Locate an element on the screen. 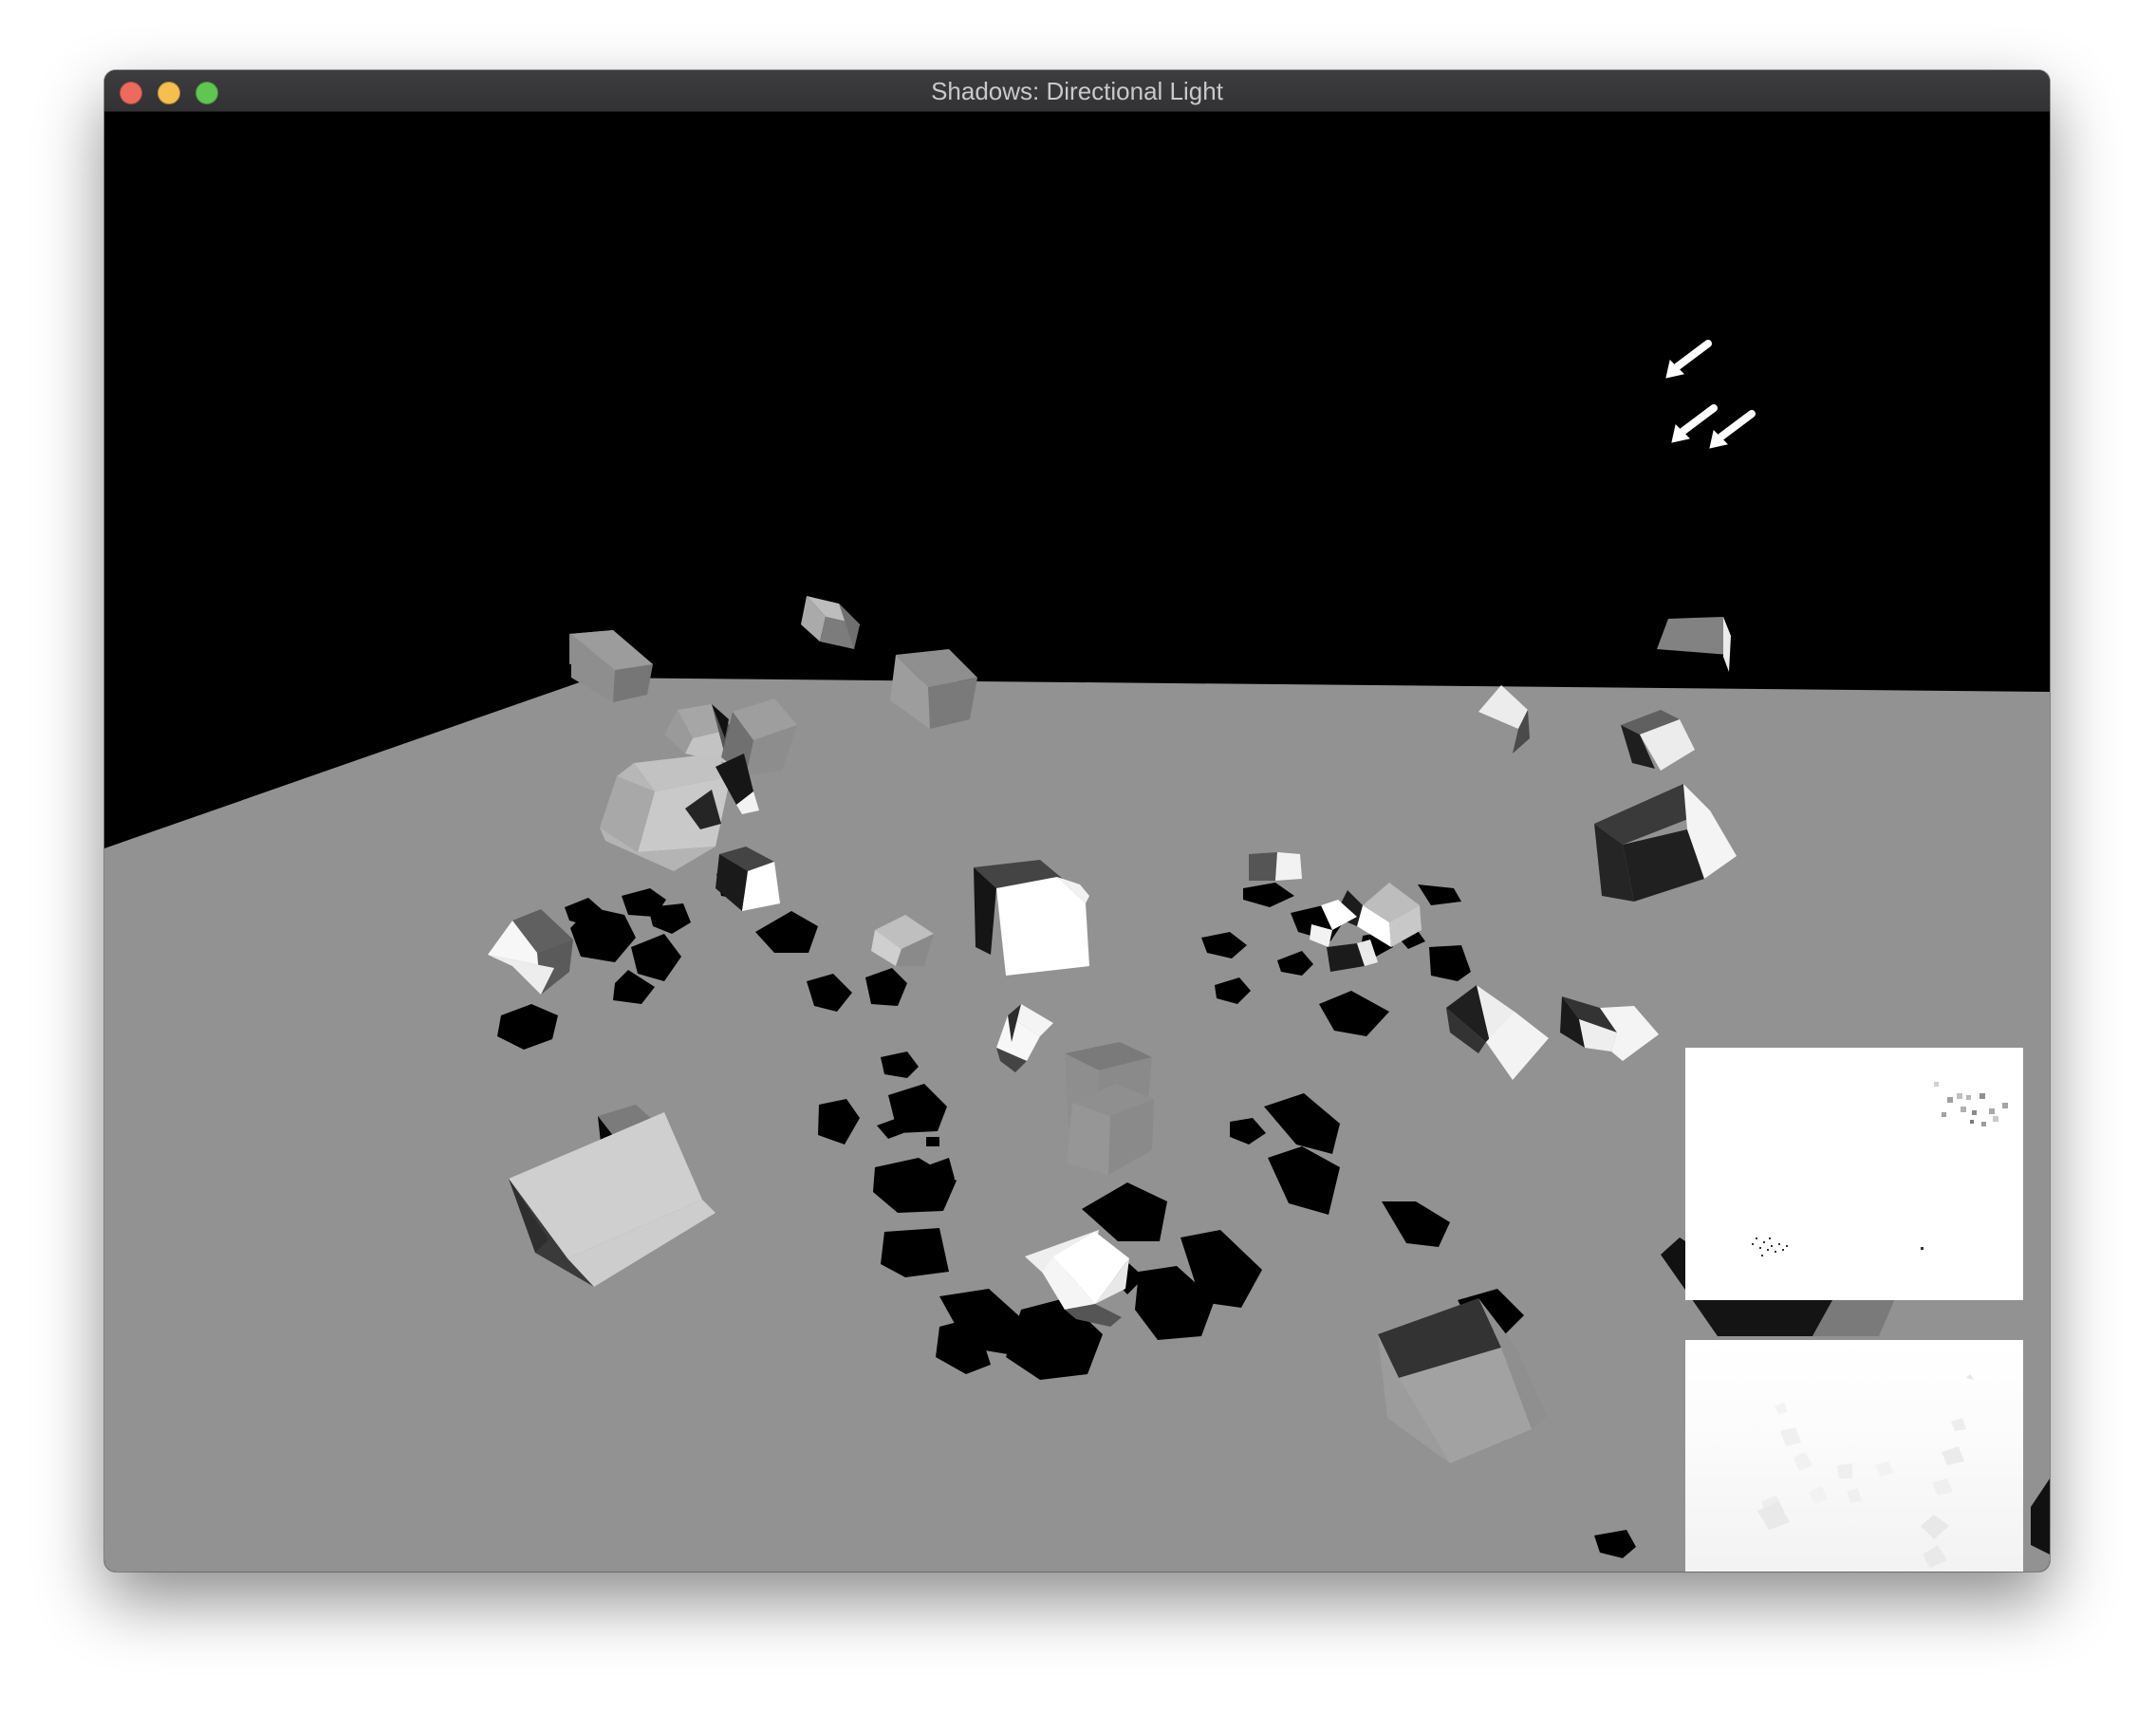  shadow-map-blob is located at coordinates (1971, 1104).